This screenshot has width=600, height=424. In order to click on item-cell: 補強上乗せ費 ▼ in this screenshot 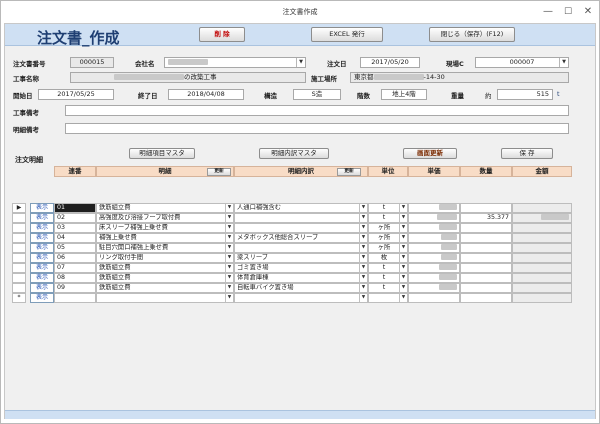, I will do `click(165, 238)`.